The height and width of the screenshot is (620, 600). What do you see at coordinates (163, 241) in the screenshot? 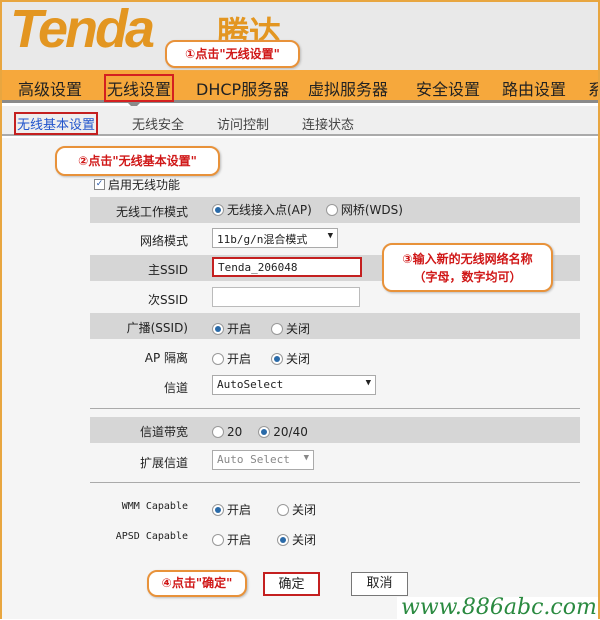
I see `net-mode-label: 网络模式` at bounding box center [163, 241].